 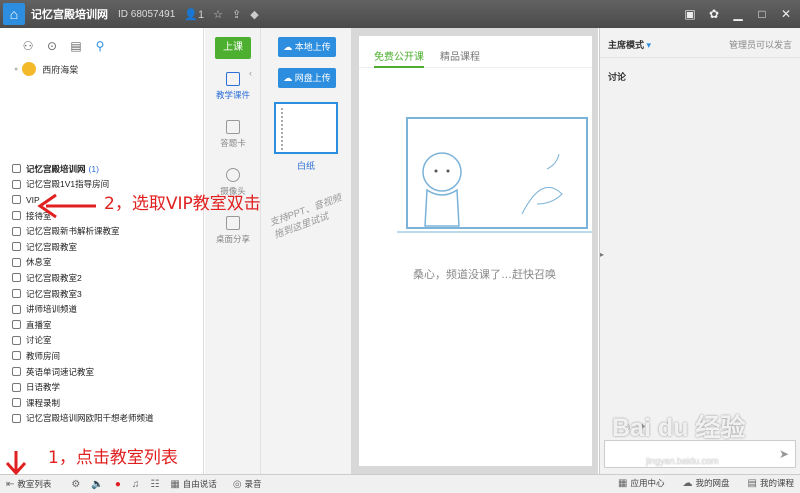 What do you see at coordinates (29, 69) in the screenshot?
I see `avatar` at bounding box center [29, 69].